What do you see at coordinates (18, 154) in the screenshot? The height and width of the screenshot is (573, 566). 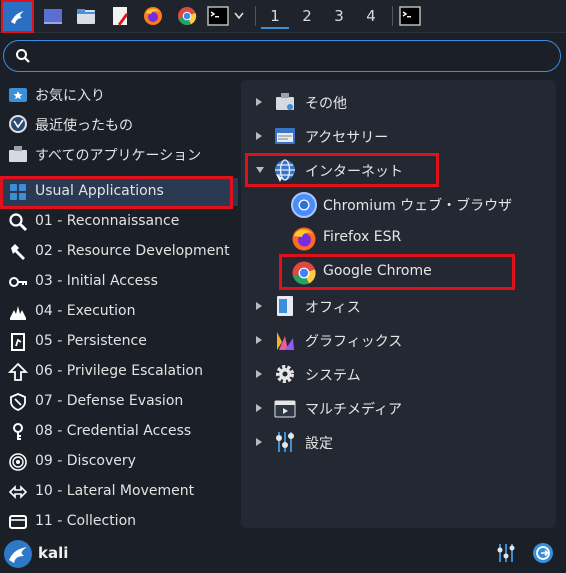 I see `all-apps-icon` at bounding box center [18, 154].